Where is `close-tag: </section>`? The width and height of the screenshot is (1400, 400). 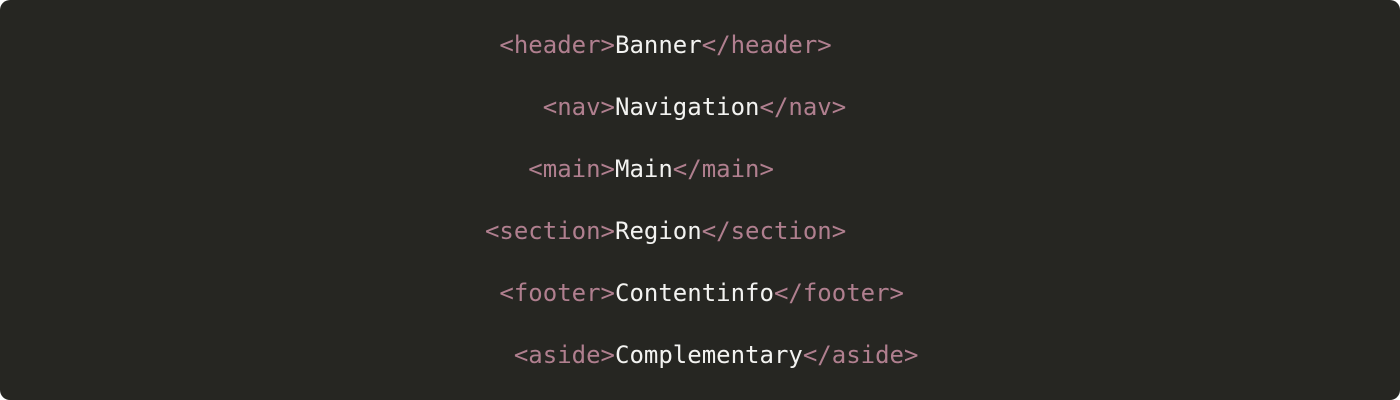
close-tag: </section> is located at coordinates (774, 231).